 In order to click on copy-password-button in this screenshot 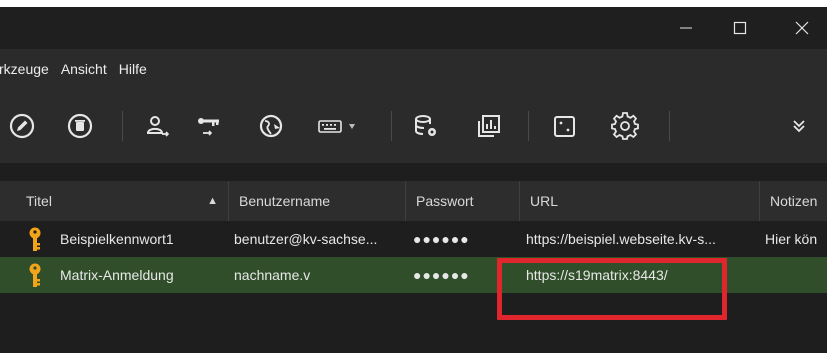, I will do `click(209, 126)`.